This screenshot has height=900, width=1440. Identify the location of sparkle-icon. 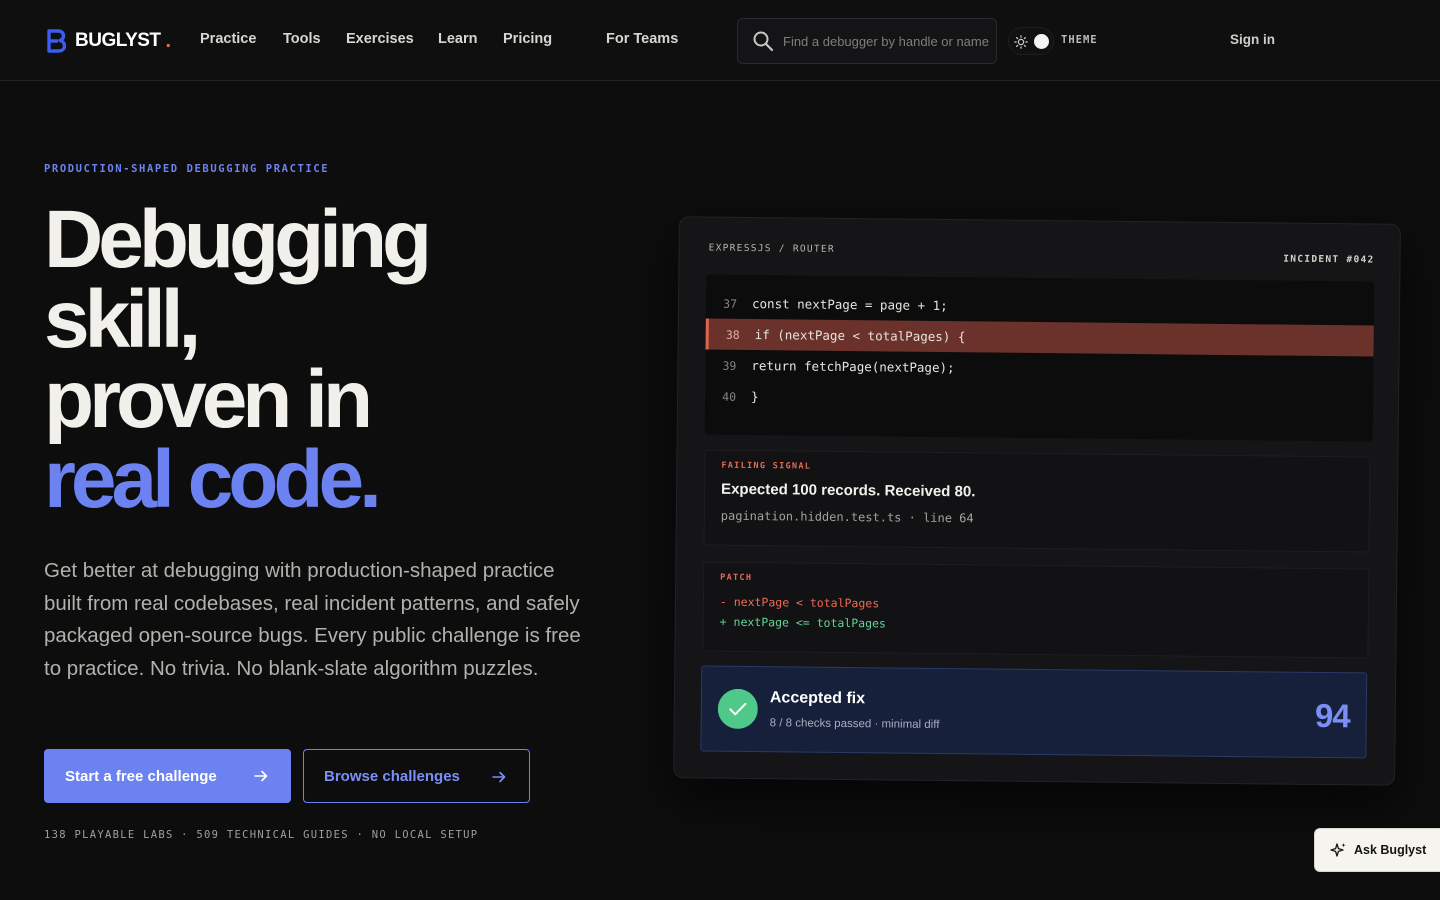
(1338, 849).